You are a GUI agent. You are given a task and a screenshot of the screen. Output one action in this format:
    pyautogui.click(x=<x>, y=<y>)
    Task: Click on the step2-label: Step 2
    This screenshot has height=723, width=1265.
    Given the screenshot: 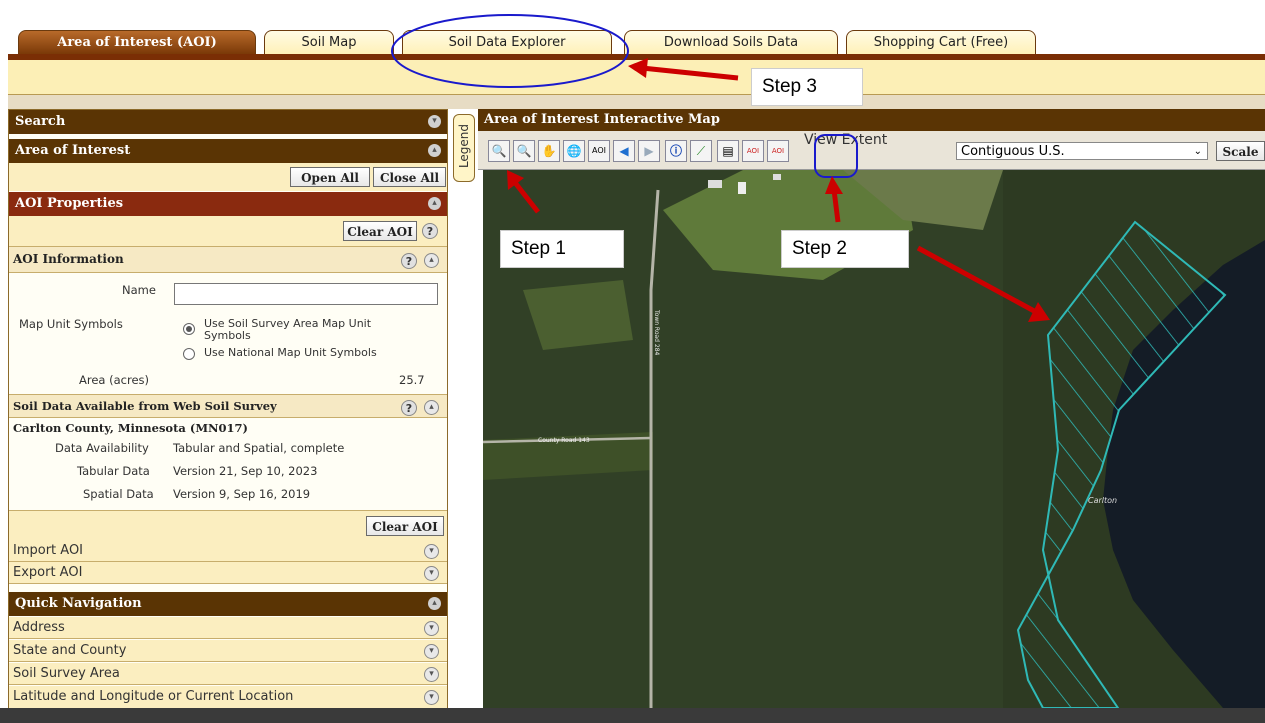 What is the action you would take?
    pyautogui.click(x=845, y=249)
    